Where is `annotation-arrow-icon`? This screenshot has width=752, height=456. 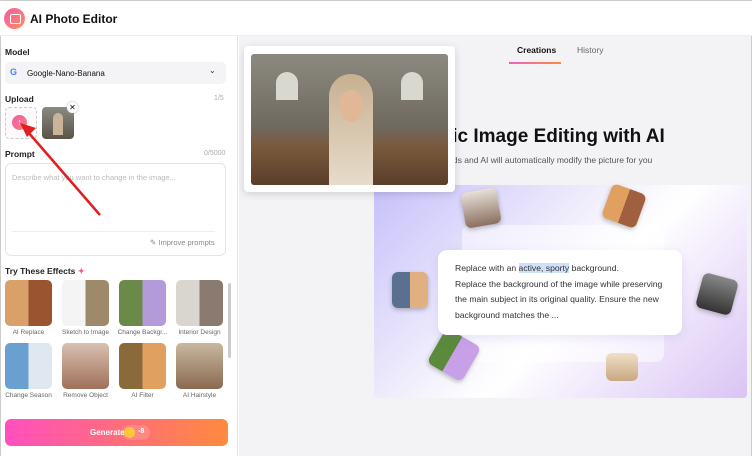 annotation-arrow-icon is located at coordinates (60, 169).